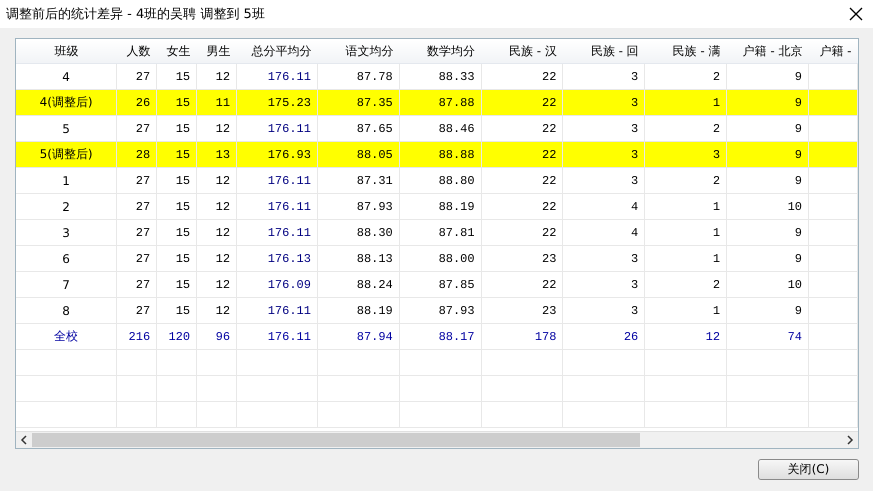  I want to click on table-cell: 87.31, so click(358, 181).